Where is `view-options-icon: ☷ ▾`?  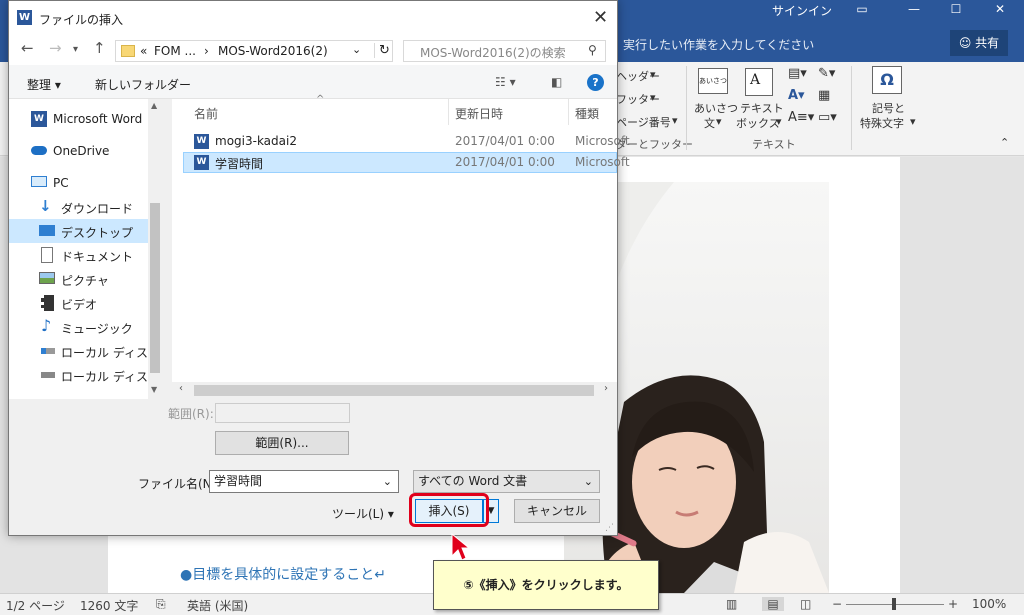 view-options-icon: ☷ ▾ is located at coordinates (505, 82).